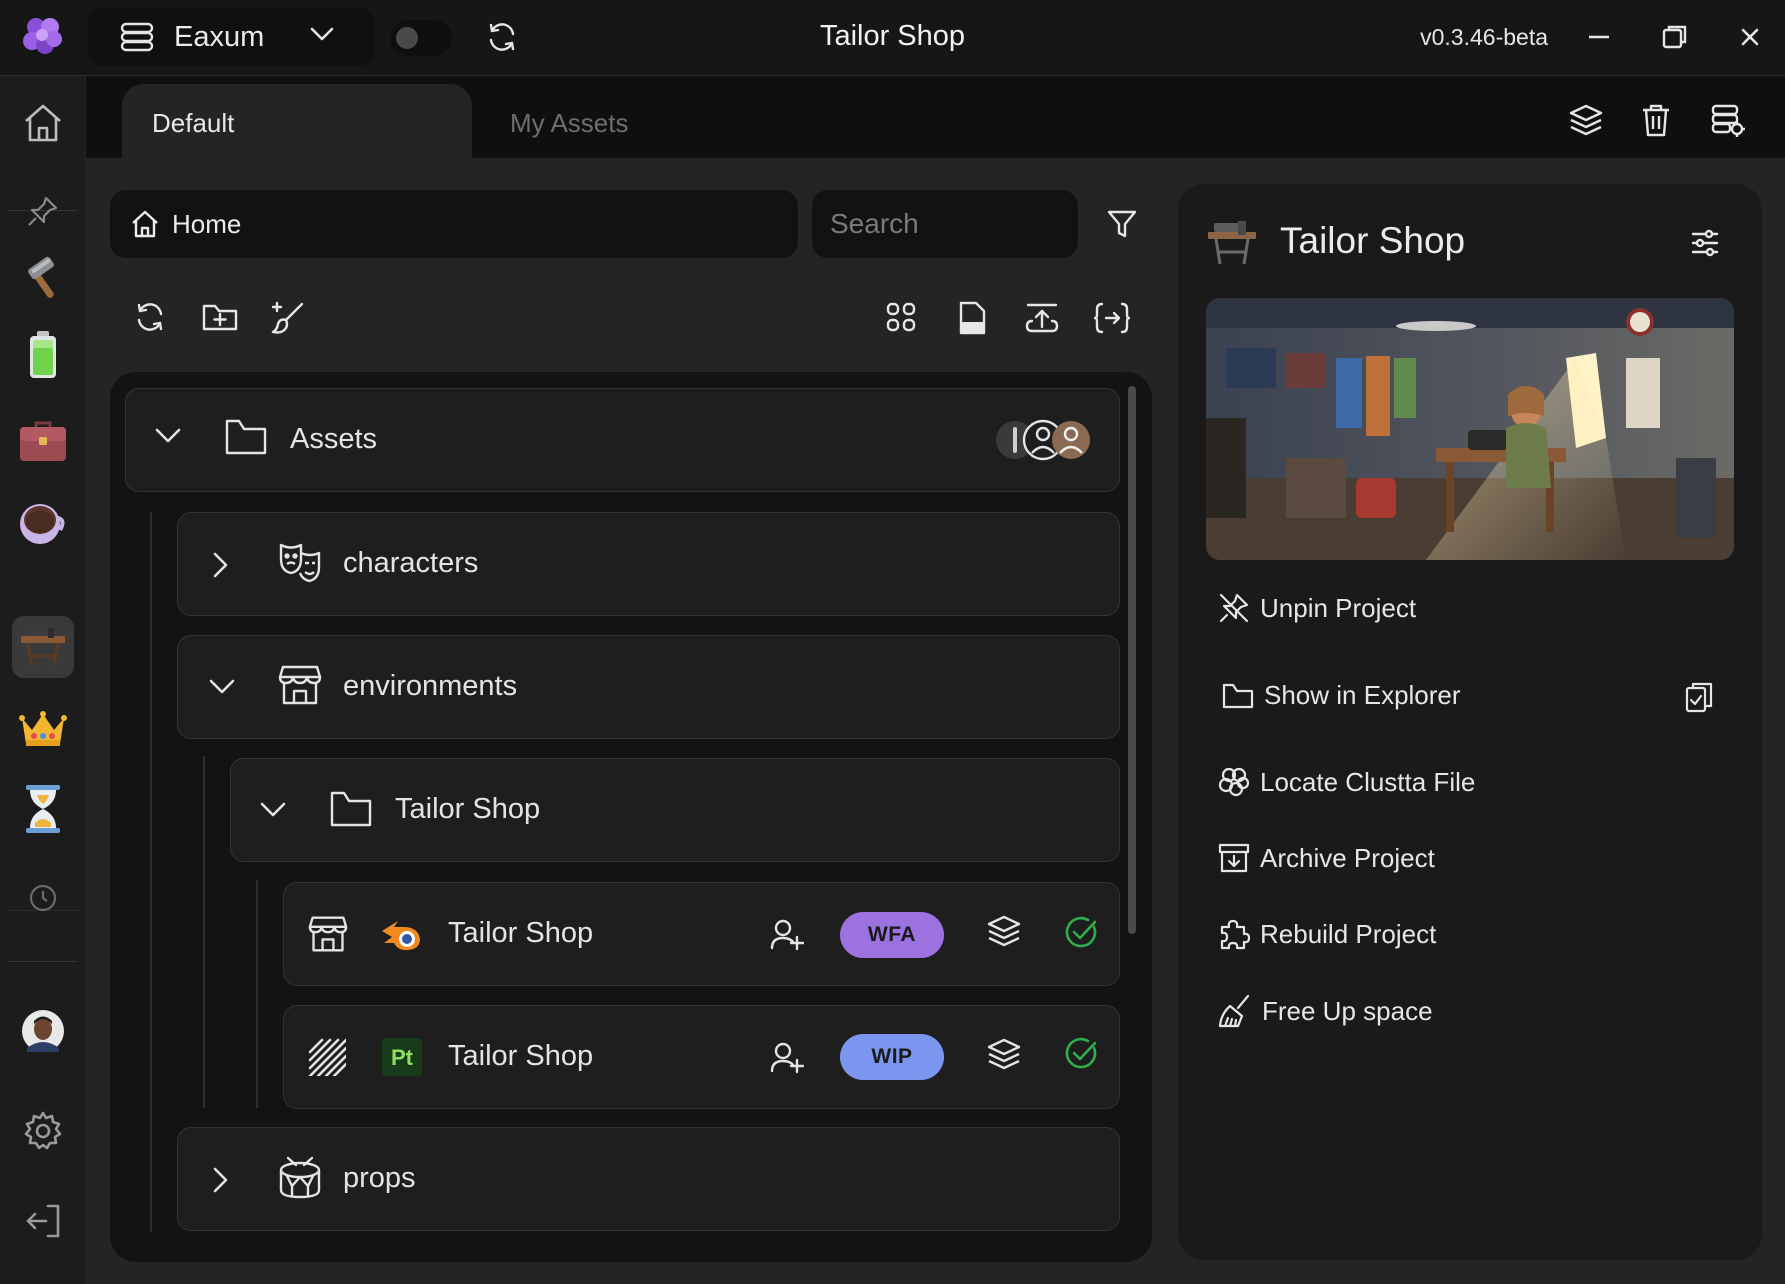 This screenshot has width=1785, height=1284. Describe the element at coordinates (43, 37) in the screenshot. I see `app-logo-icon` at that location.